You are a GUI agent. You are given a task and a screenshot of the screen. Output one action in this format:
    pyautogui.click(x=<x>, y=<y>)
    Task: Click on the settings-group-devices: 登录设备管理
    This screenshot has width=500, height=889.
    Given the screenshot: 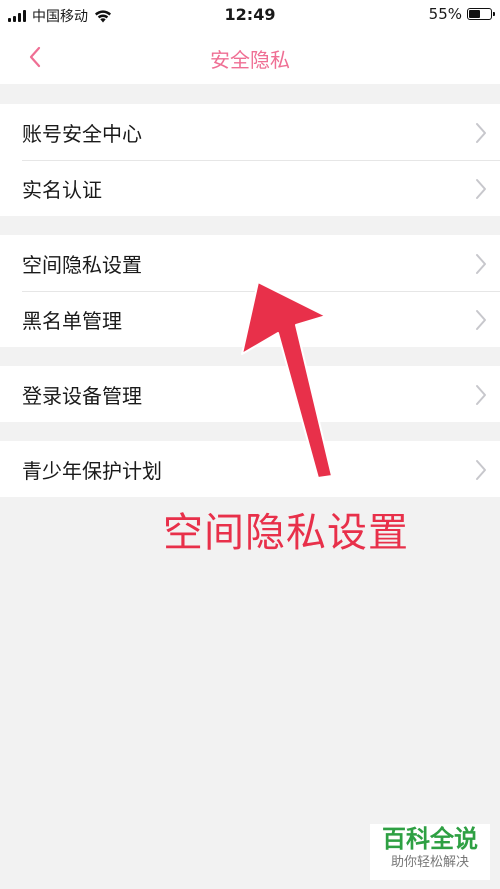 What is the action you would take?
    pyautogui.click(x=250, y=394)
    